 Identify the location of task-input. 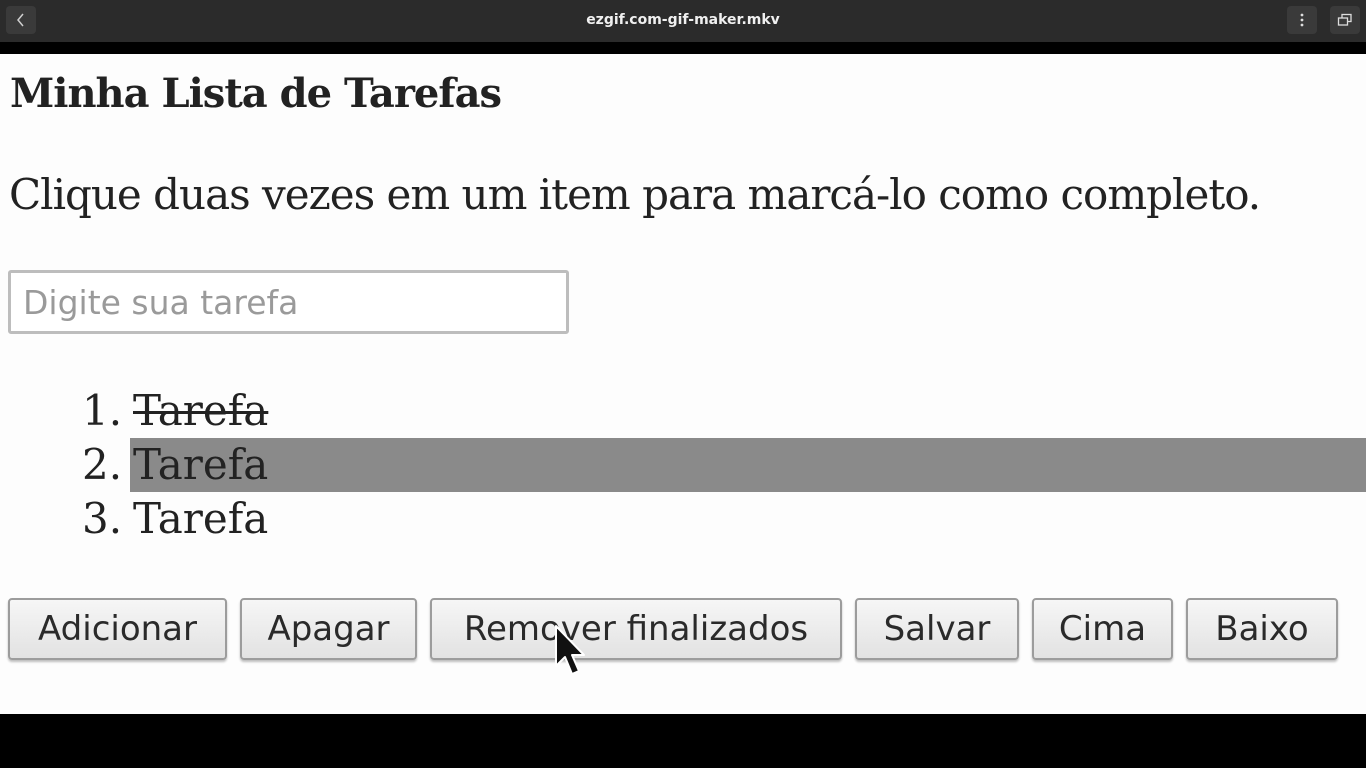
(288, 302).